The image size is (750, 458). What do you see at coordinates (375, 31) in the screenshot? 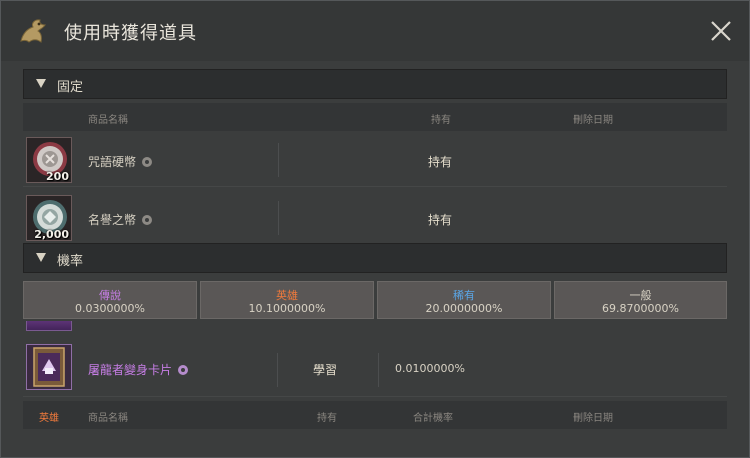
I see `title-bar: 使用時獲得道具` at bounding box center [375, 31].